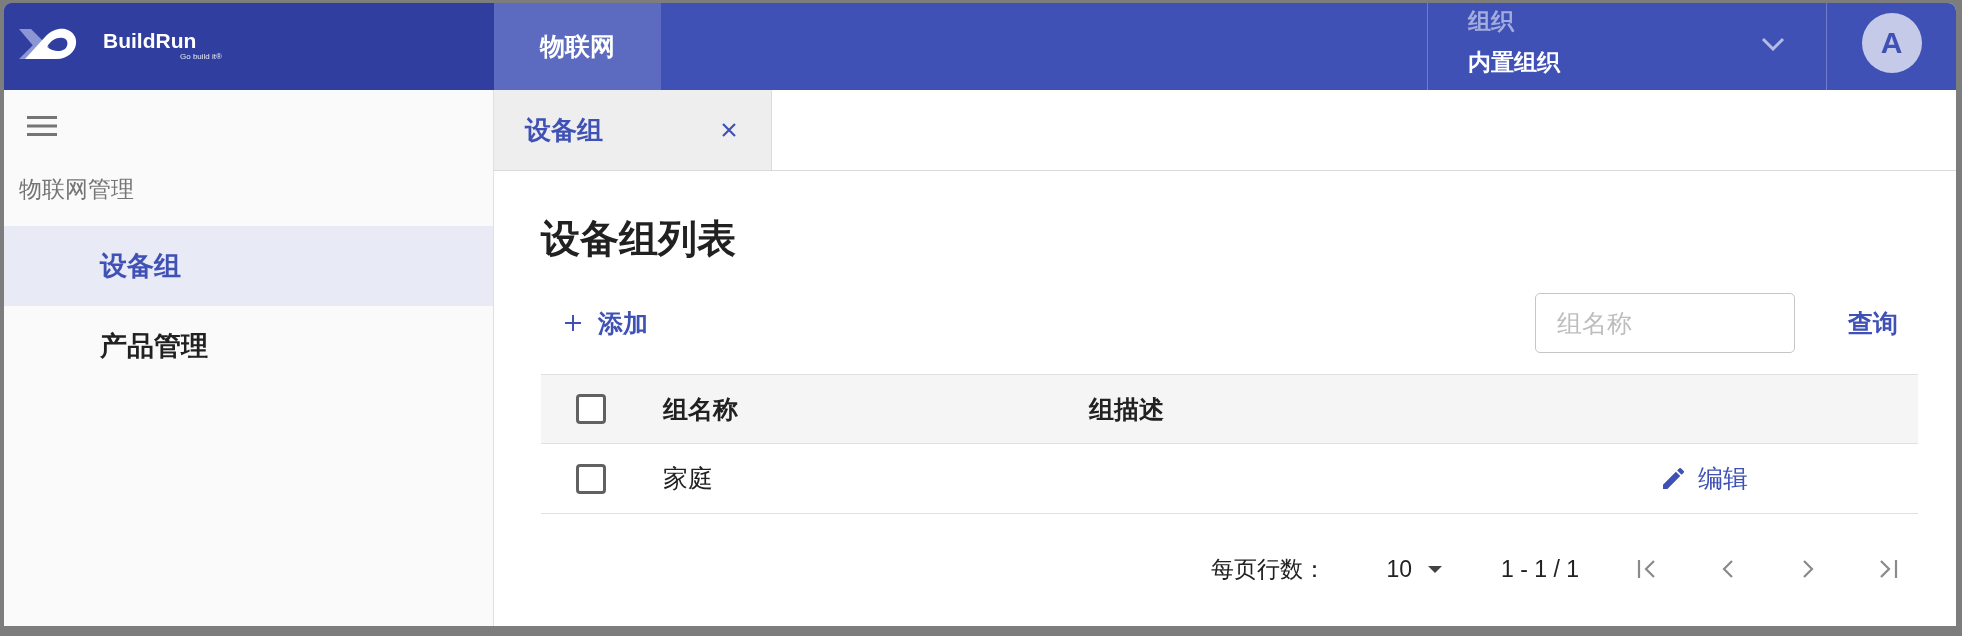  I want to click on query-button: 查询, so click(1873, 323).